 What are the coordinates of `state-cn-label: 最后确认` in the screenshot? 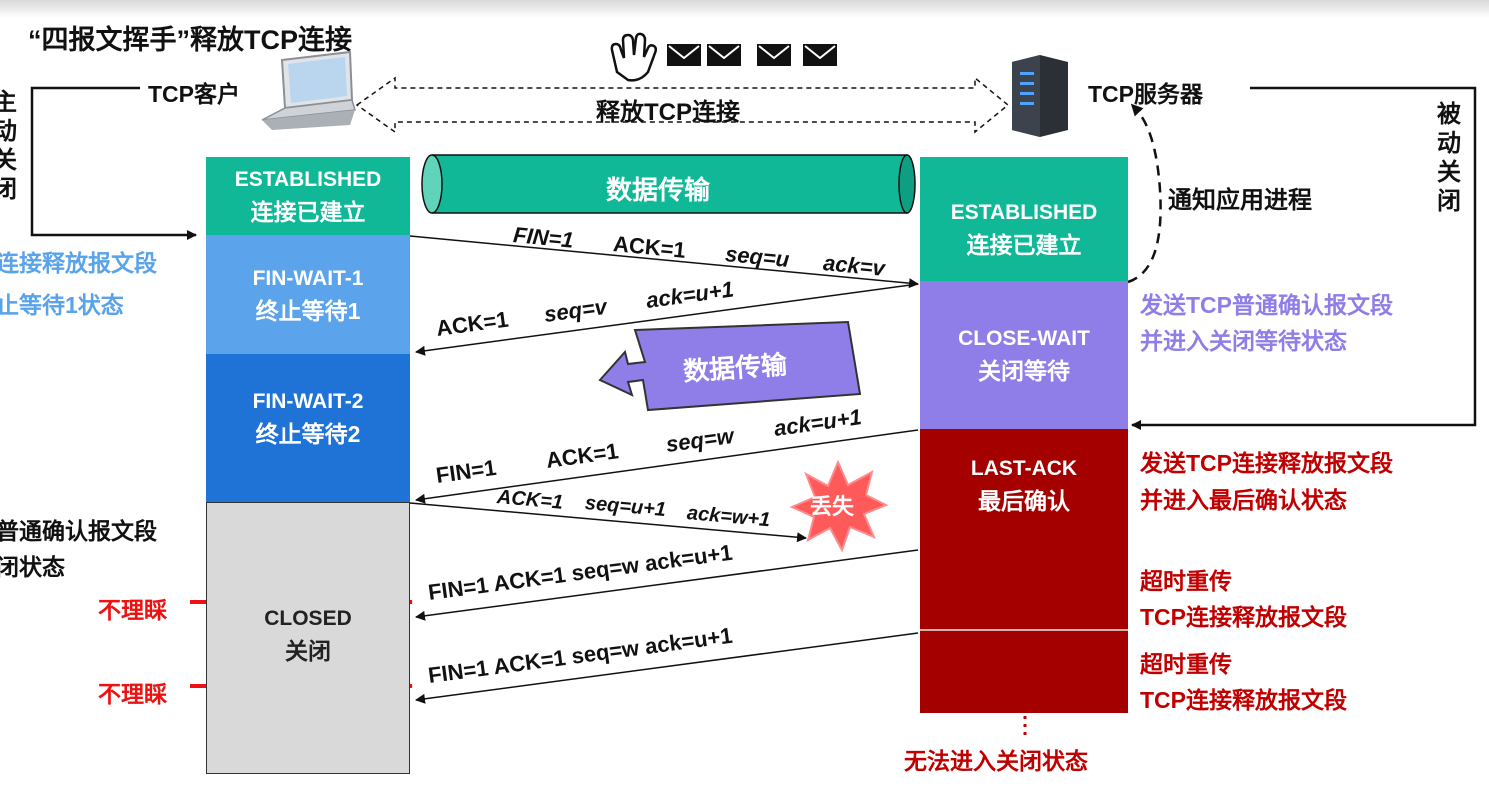 It's located at (1024, 501).